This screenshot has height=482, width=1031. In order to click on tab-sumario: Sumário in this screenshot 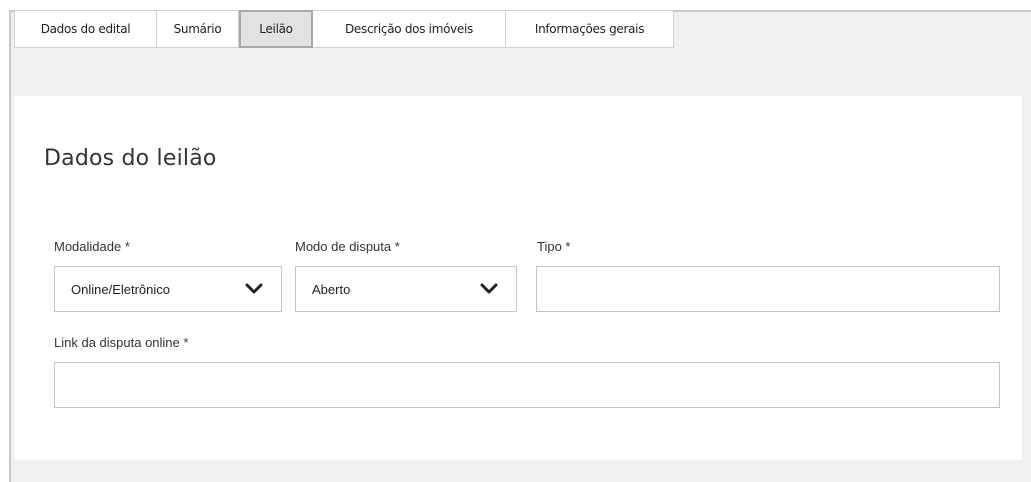, I will do `click(198, 29)`.